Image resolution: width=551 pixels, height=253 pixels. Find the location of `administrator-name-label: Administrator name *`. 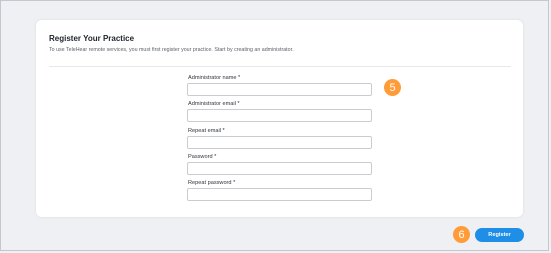

administrator-name-label: Administrator name * is located at coordinates (214, 78).